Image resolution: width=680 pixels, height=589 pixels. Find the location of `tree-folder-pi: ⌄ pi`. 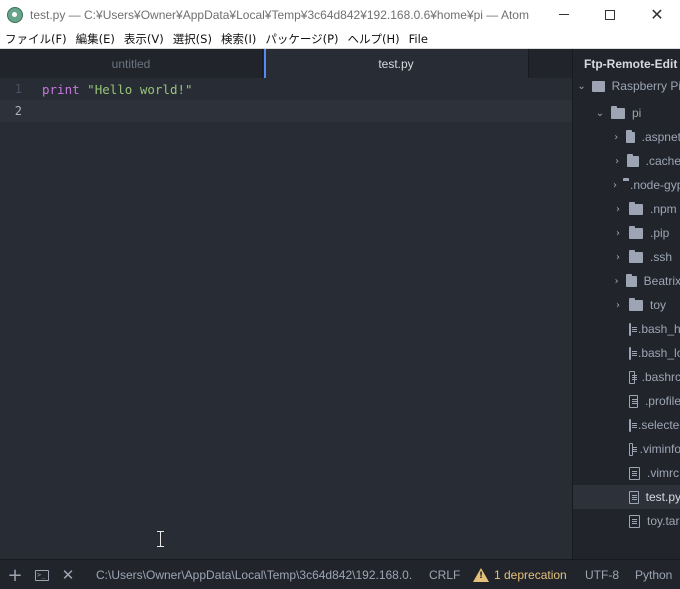

tree-folder-pi: ⌄ pi is located at coordinates (626, 113).